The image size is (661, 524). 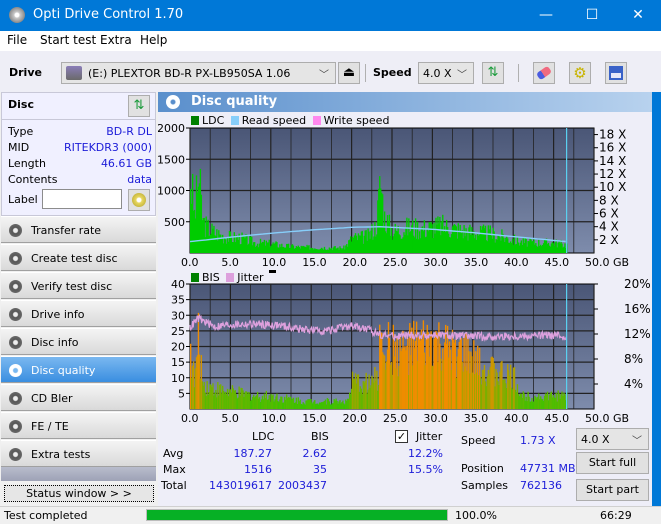 I want to click on disc-quality-icon, so click(x=173, y=102).